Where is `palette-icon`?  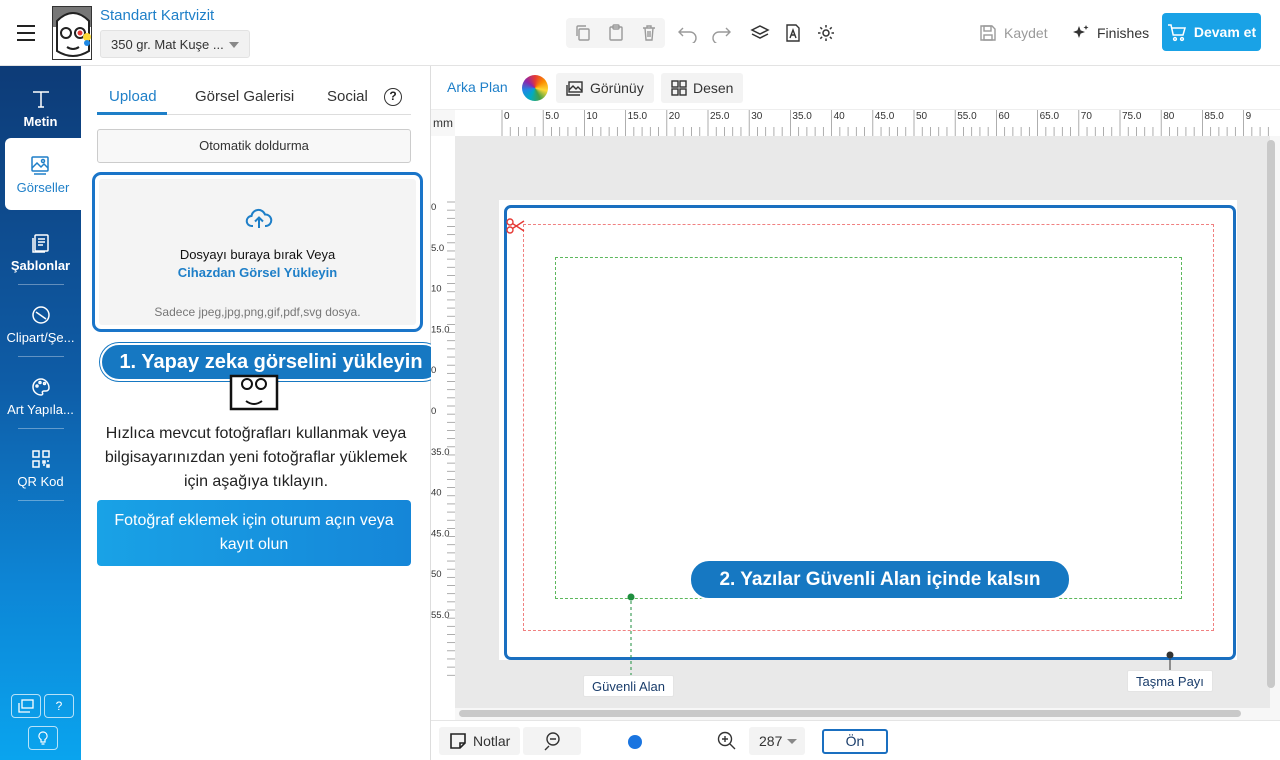 palette-icon is located at coordinates (41, 387).